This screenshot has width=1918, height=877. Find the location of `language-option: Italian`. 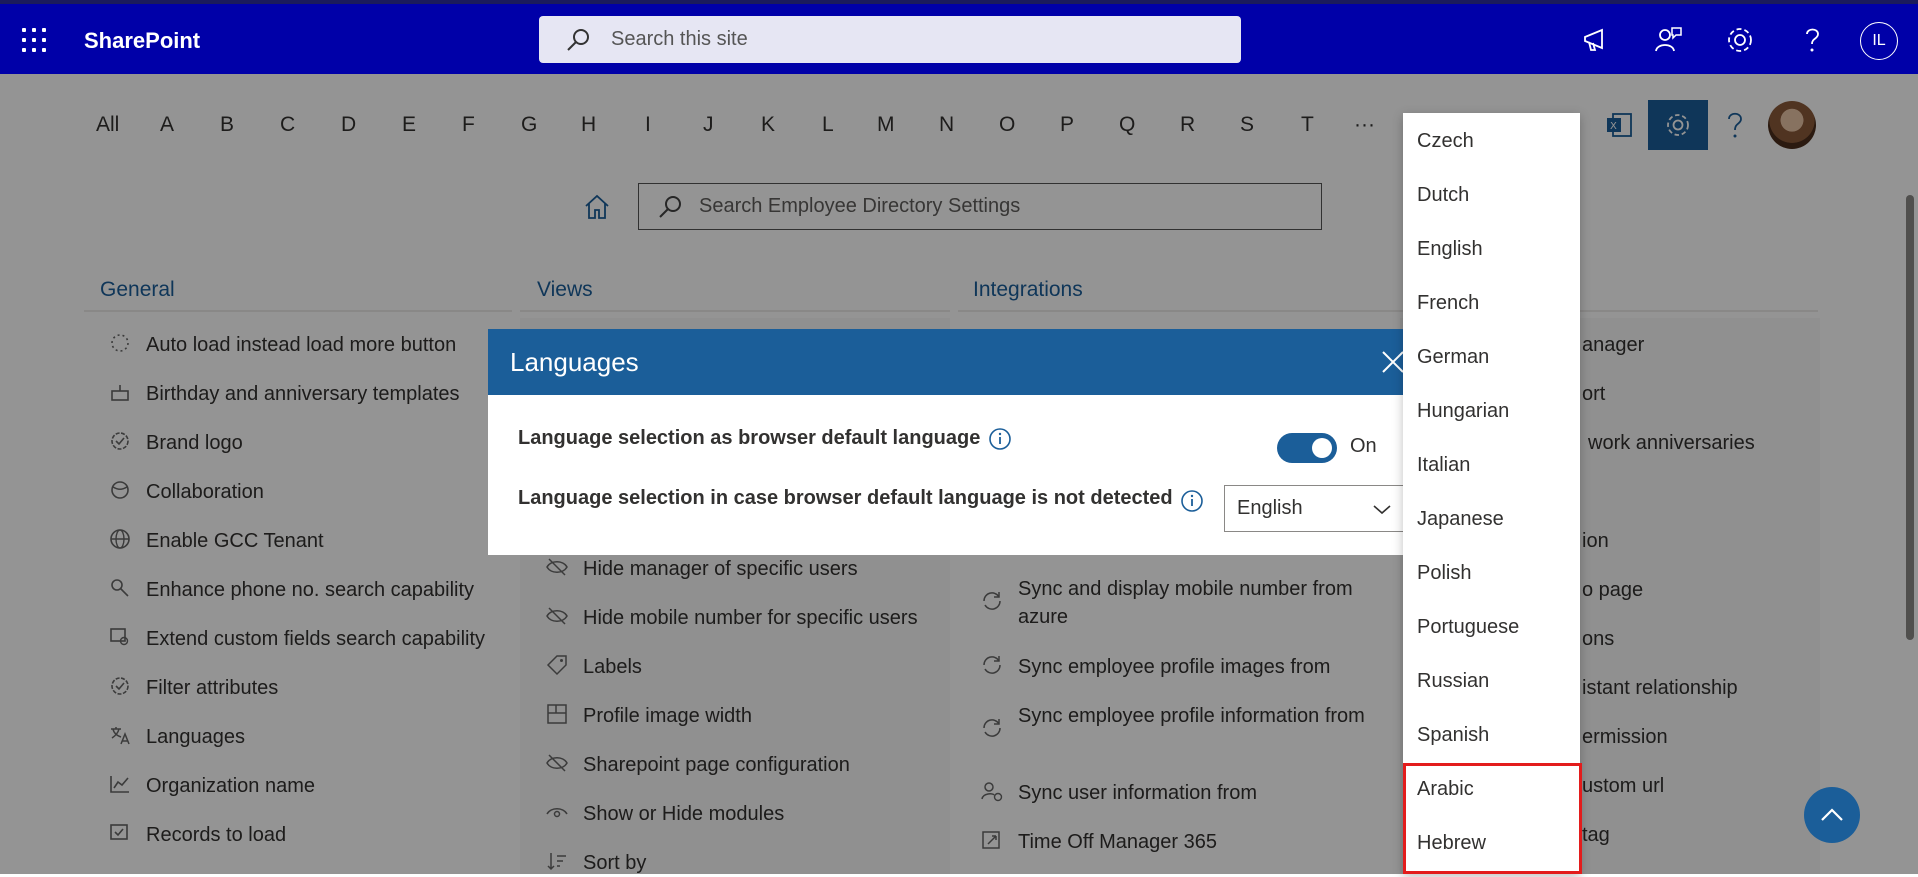

language-option: Italian is located at coordinates (1443, 465).